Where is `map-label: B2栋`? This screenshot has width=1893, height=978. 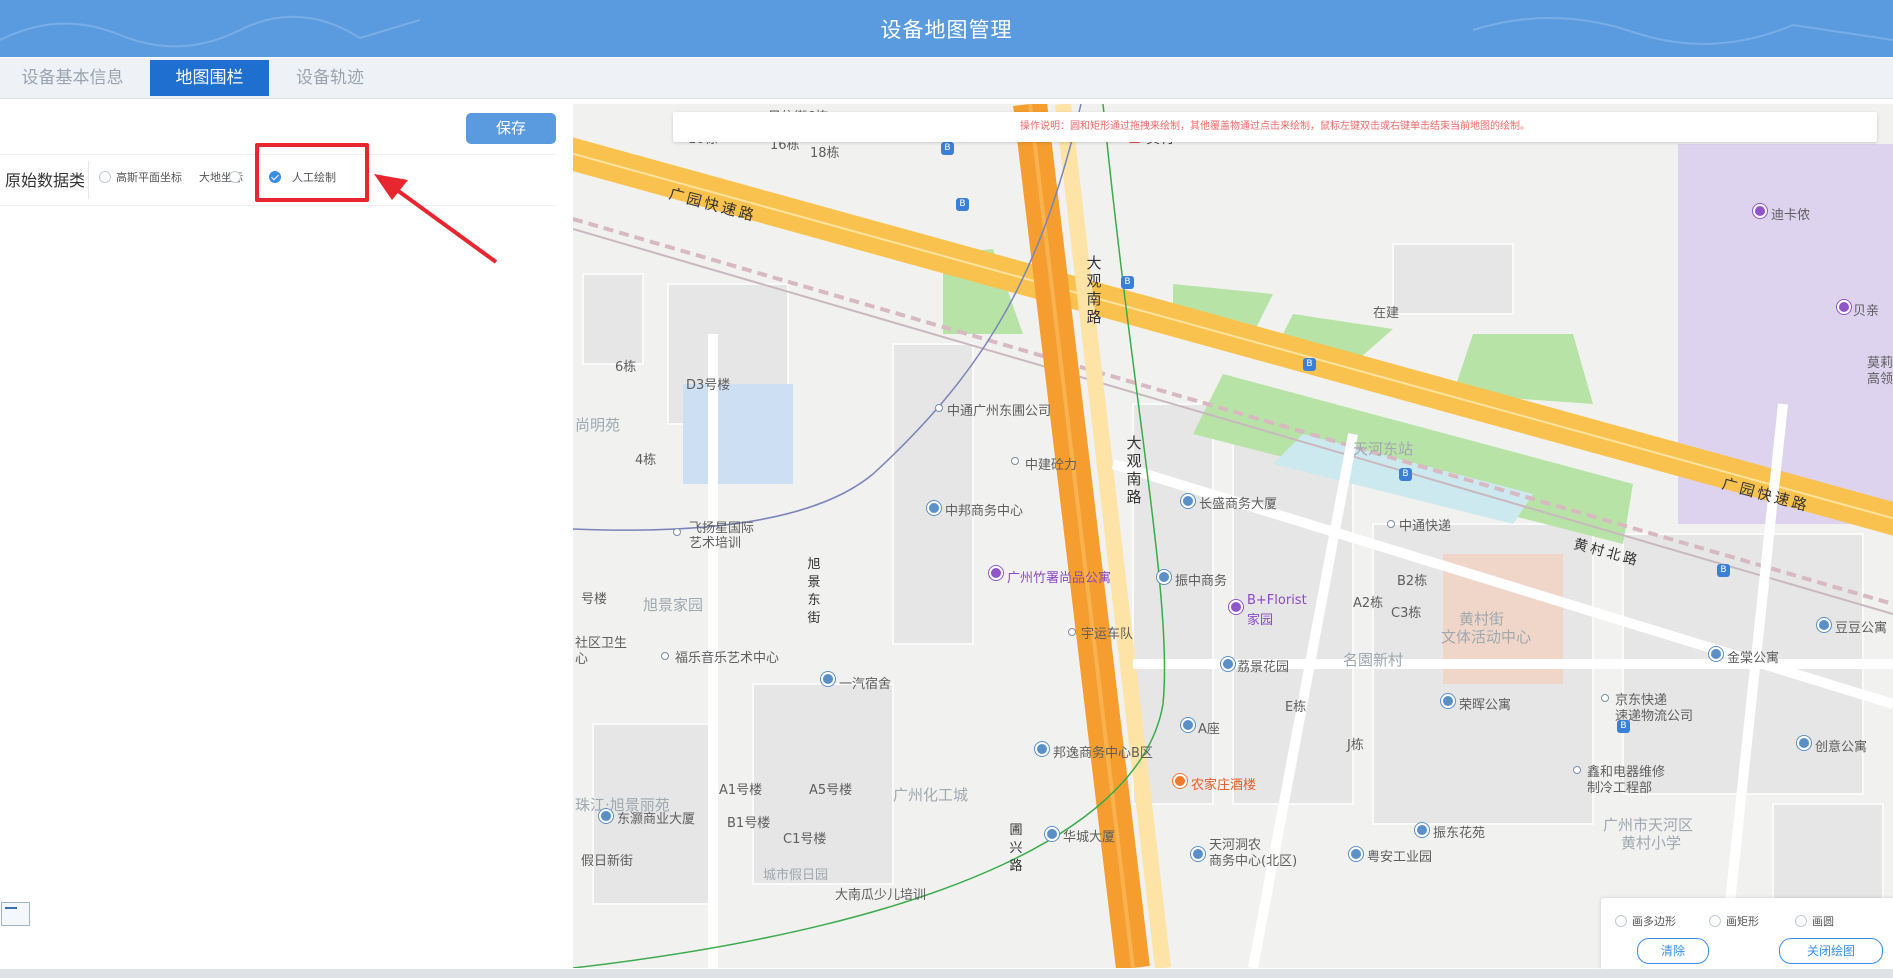 map-label: B2栋 is located at coordinates (1412, 581).